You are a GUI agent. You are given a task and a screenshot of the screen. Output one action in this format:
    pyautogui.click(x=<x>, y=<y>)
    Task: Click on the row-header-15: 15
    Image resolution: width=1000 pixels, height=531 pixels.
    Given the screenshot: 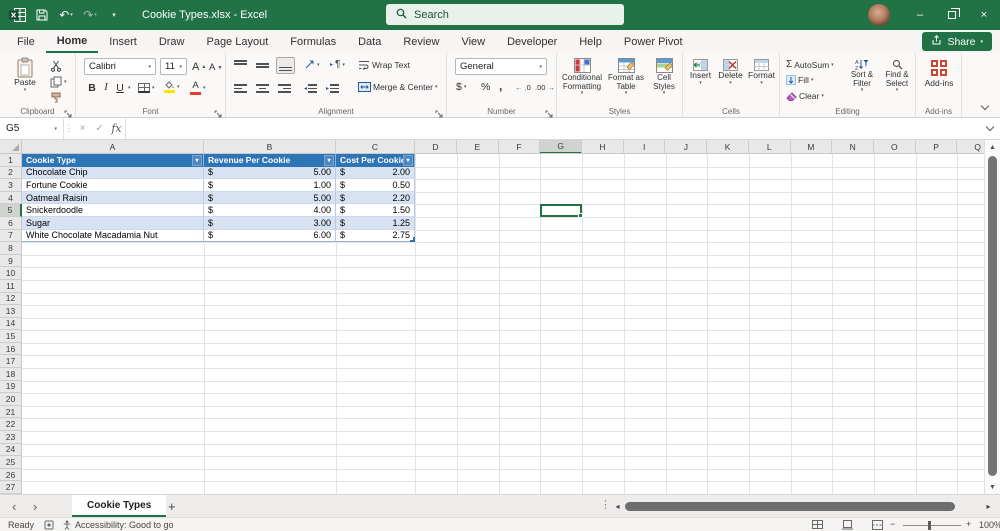 What is the action you would take?
    pyautogui.click(x=11, y=336)
    